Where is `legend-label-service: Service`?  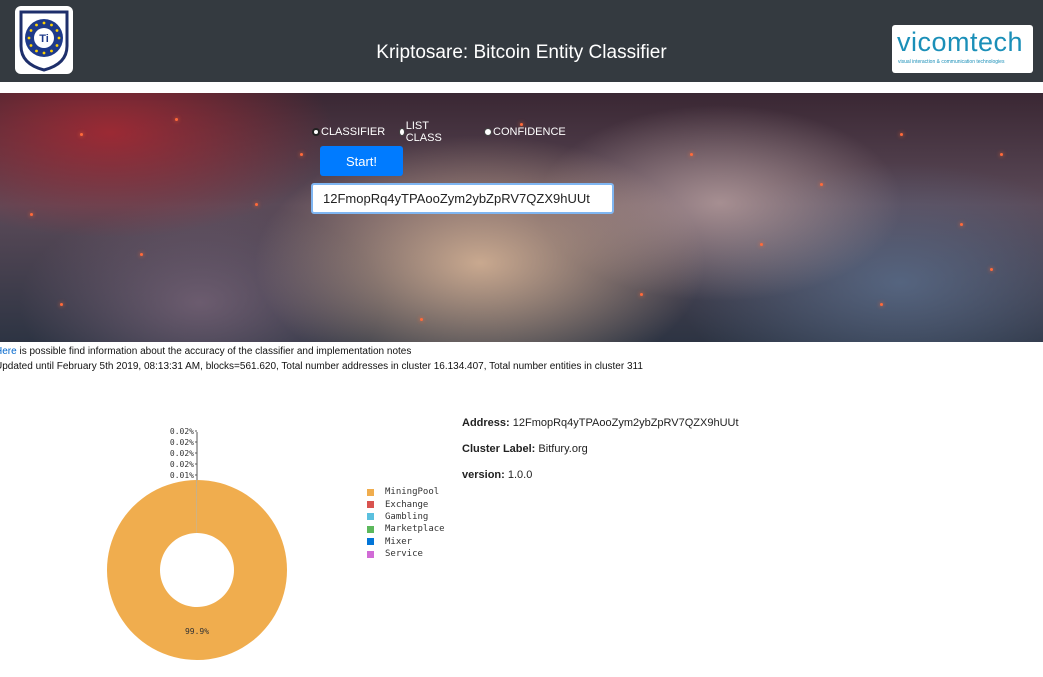 legend-label-service: Service is located at coordinates (404, 554).